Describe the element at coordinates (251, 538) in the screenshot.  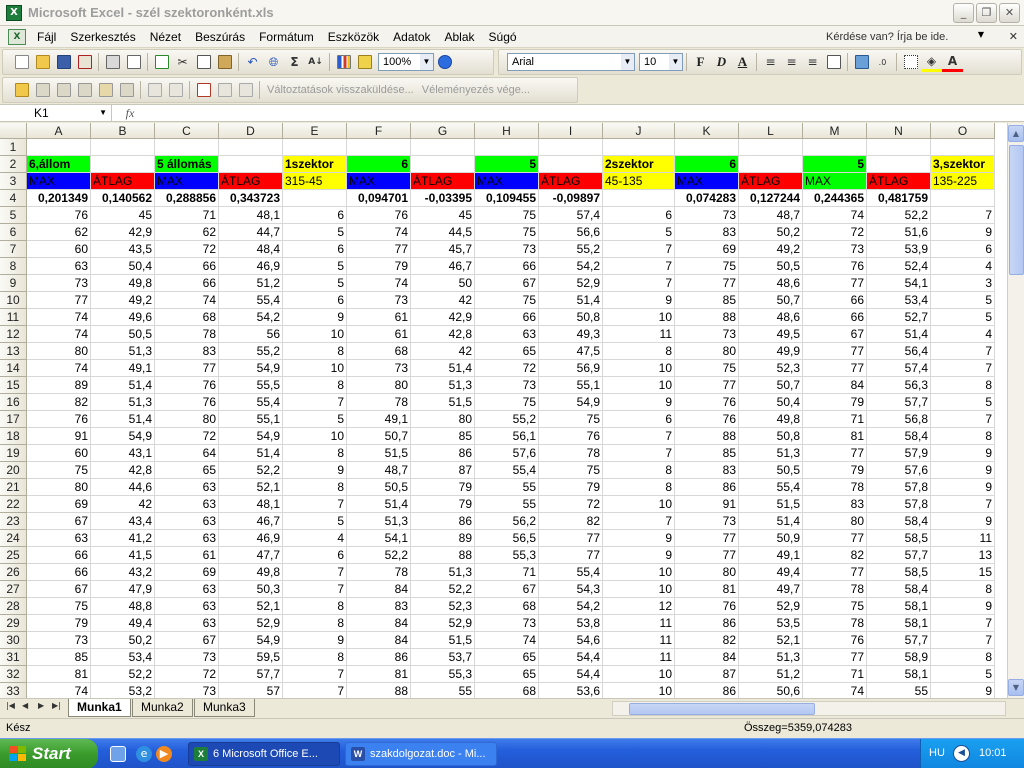
I see `table-cell: 46,9` at that location.